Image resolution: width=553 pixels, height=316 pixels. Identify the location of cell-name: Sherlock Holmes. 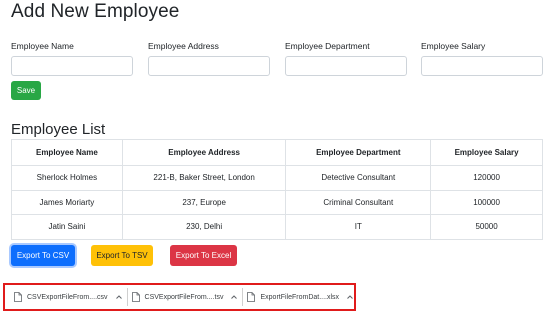
(67, 178).